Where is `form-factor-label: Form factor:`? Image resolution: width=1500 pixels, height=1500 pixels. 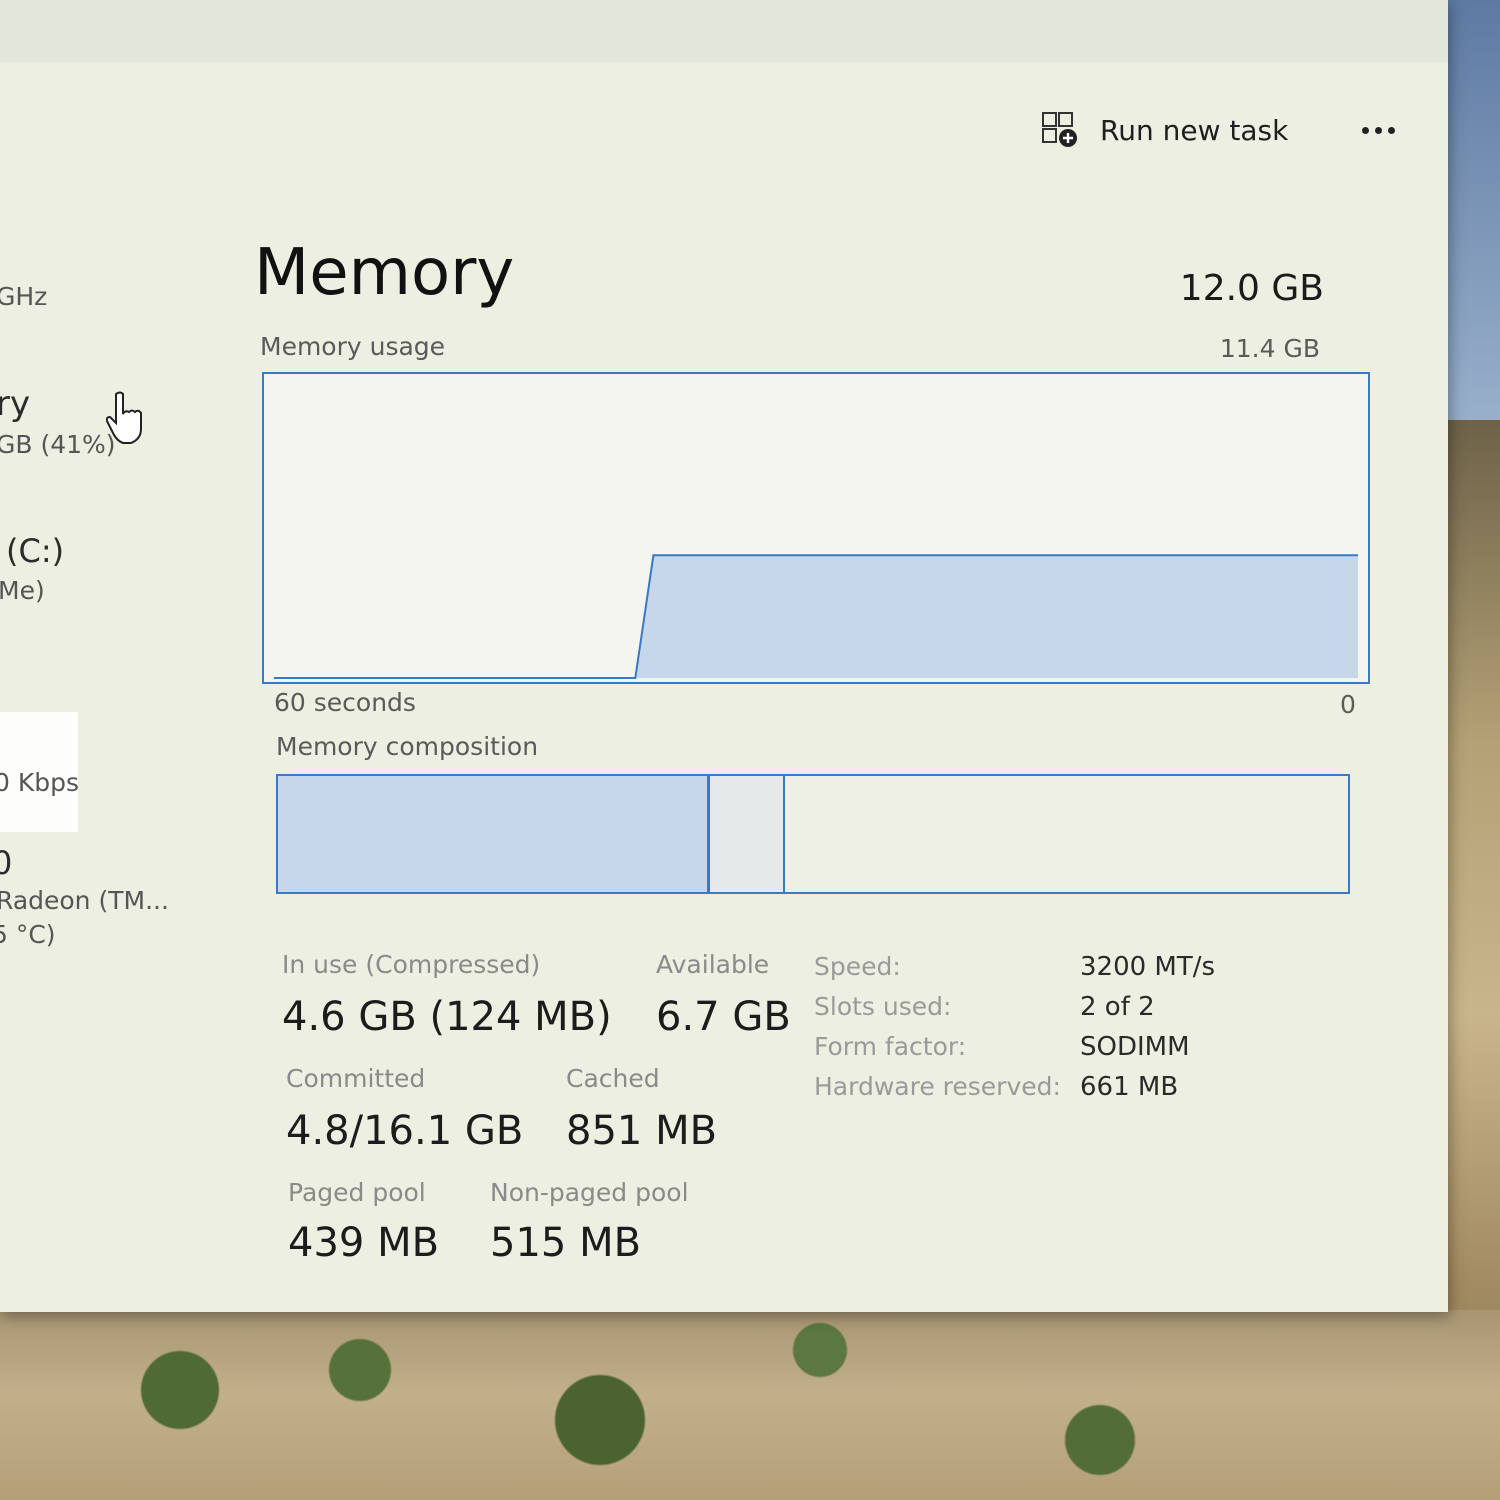 form-factor-label: Form factor: is located at coordinates (890, 1046).